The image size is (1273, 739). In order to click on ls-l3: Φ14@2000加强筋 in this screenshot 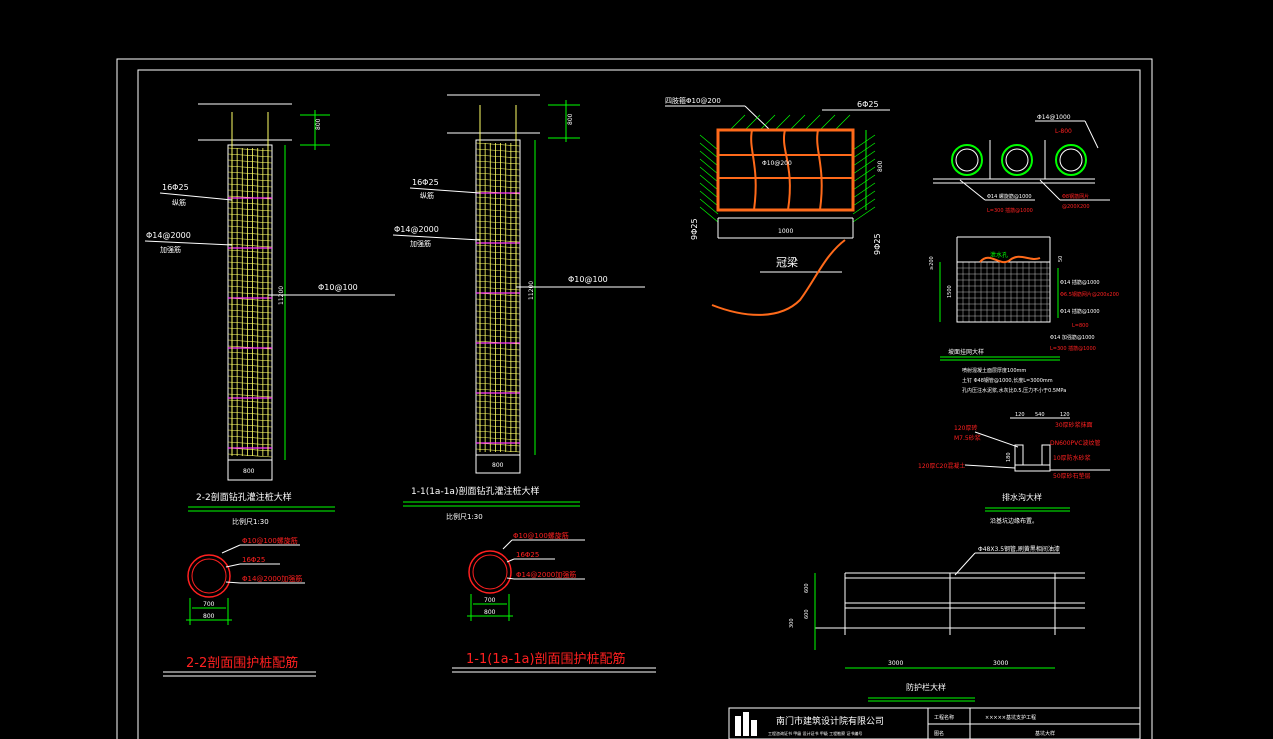, I will do `click(272, 578)`.